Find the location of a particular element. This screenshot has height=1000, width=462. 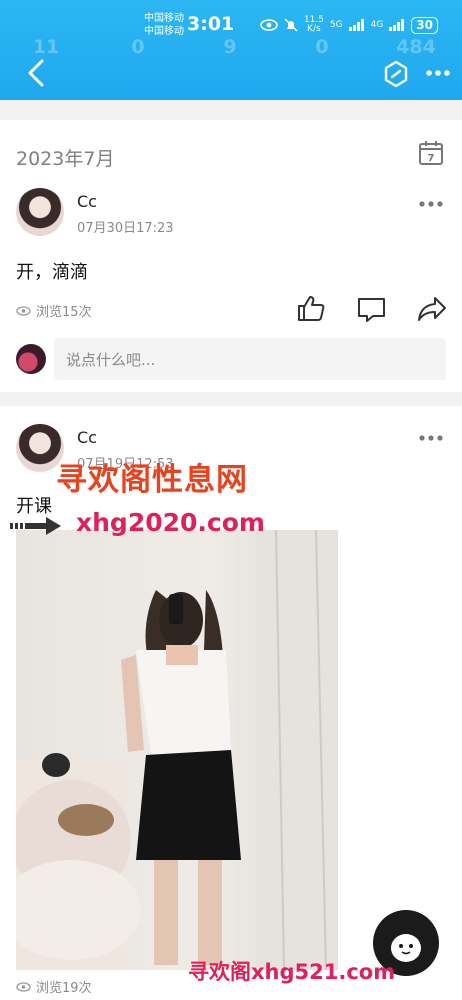

edit-hexagon-icon is located at coordinates (396, 74).